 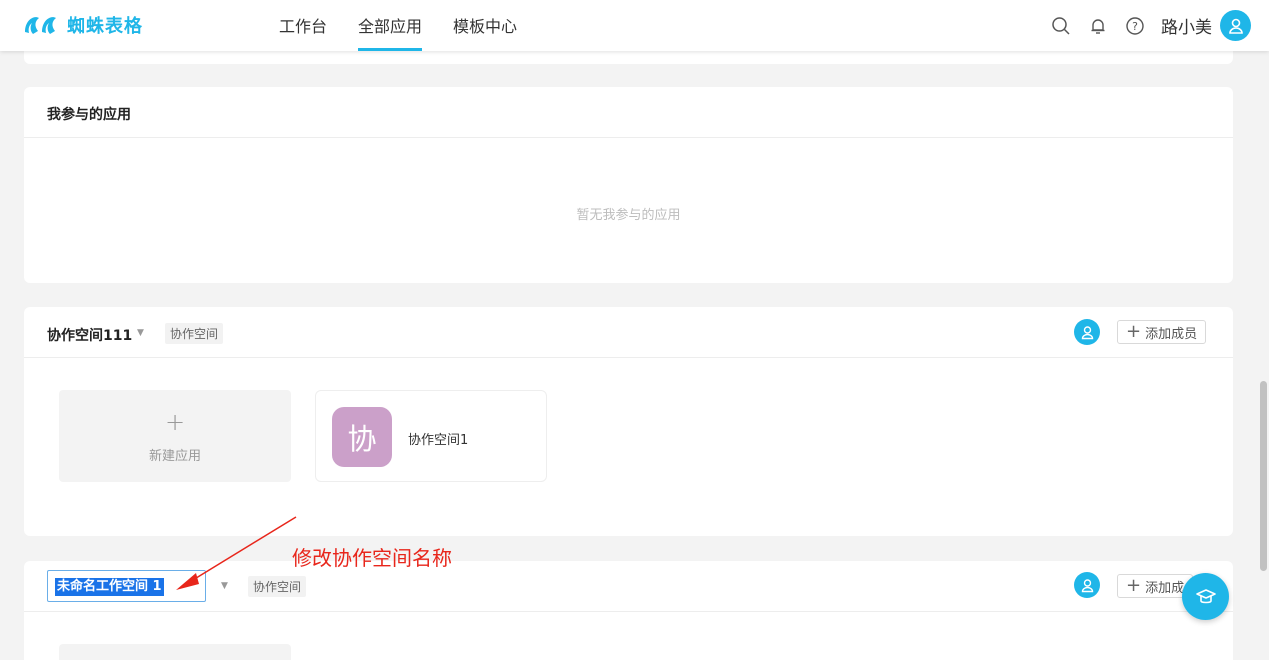 What do you see at coordinates (1263, 476) in the screenshot?
I see `scrollbar-thumb` at bounding box center [1263, 476].